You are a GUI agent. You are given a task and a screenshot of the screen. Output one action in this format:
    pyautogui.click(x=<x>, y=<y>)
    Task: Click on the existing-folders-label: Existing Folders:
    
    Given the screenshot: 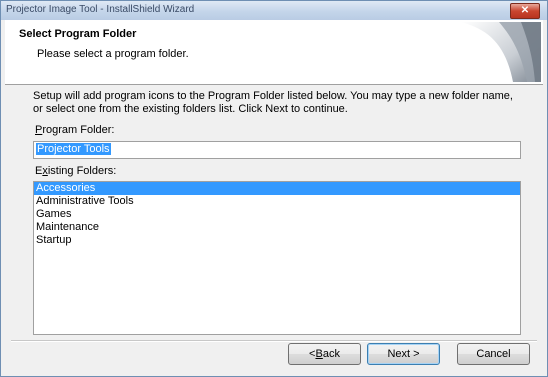 What is the action you would take?
    pyautogui.click(x=75, y=171)
    